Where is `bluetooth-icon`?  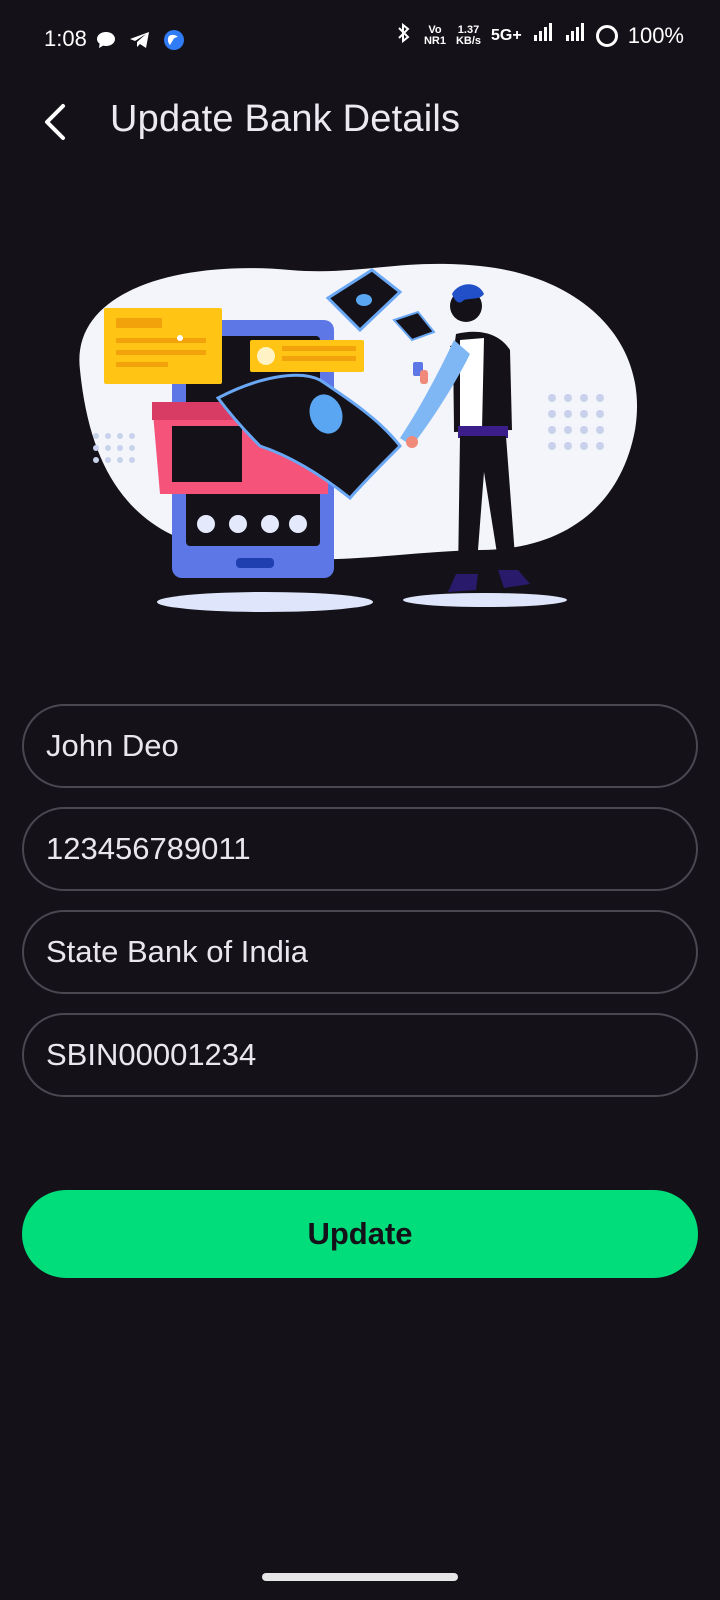 bluetooth-icon is located at coordinates (404, 36).